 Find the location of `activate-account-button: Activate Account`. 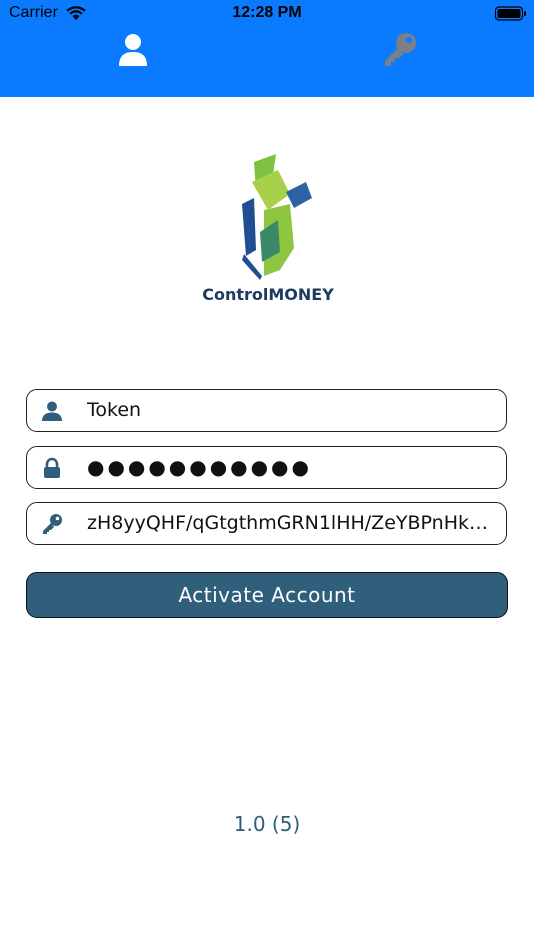

activate-account-button: Activate Account is located at coordinates (267, 595).